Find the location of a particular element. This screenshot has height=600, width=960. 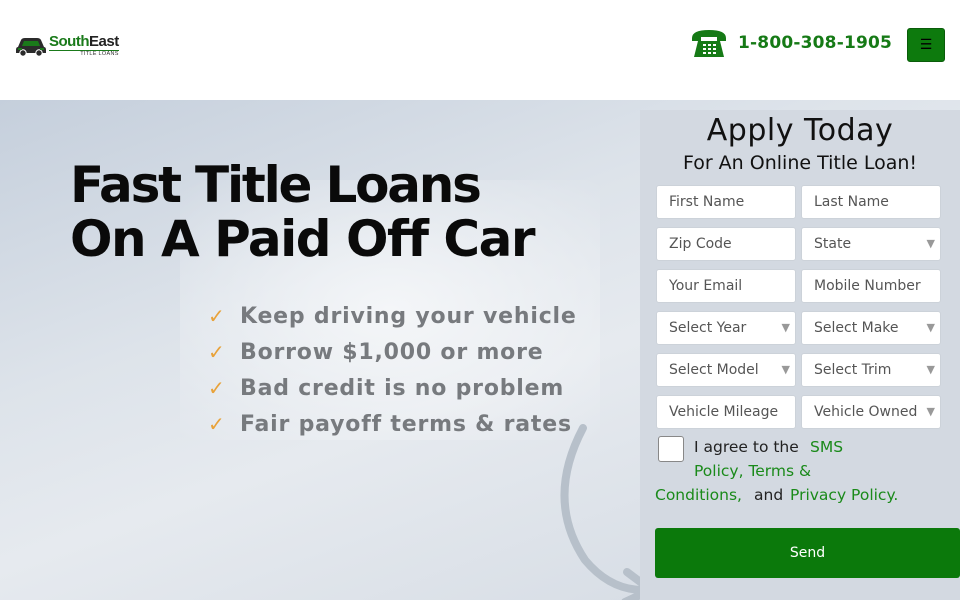

list-item: ✓ Fair payoff terms & rates is located at coordinates (392, 424).